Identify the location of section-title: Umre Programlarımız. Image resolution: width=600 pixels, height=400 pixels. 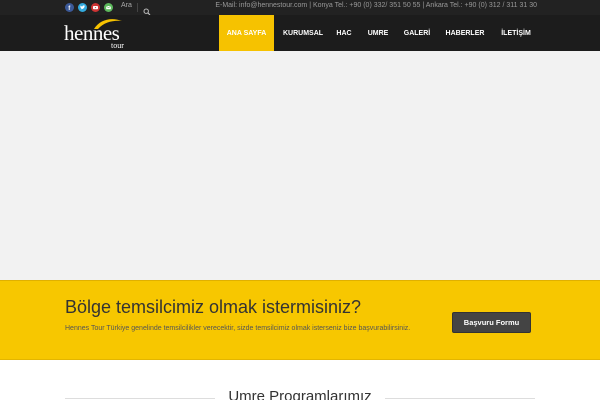
(300, 394).